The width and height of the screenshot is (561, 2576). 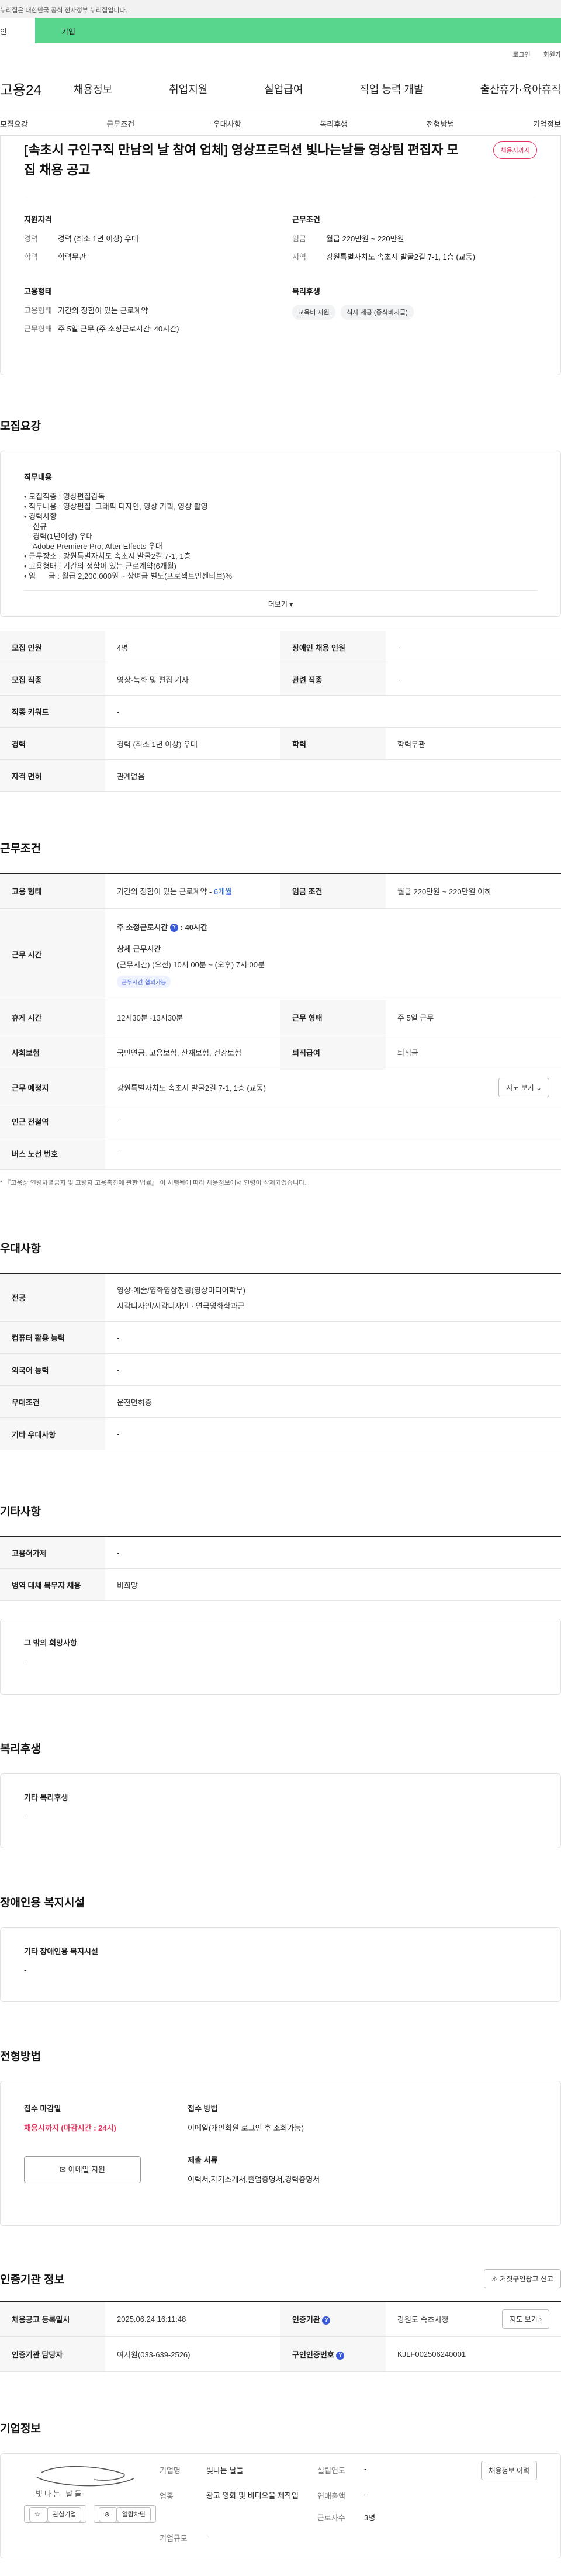 What do you see at coordinates (20, 2057) in the screenshot?
I see `apply-section-title: 전형방법` at bounding box center [20, 2057].